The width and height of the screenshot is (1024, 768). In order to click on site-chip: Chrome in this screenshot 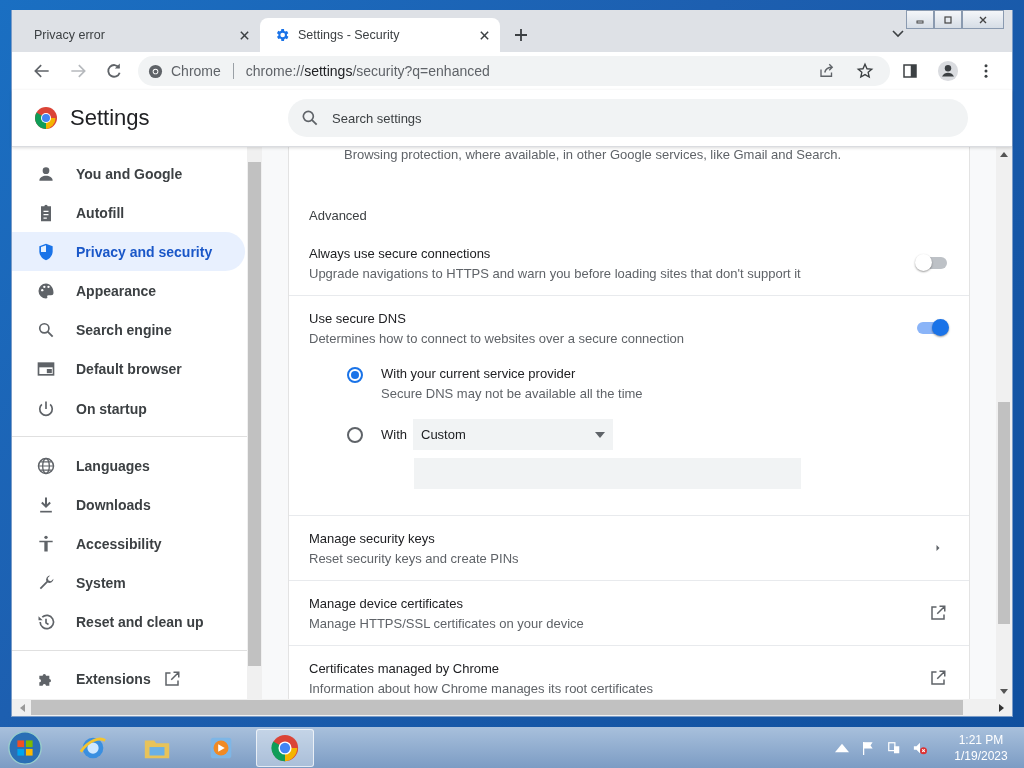, I will do `click(196, 71)`.